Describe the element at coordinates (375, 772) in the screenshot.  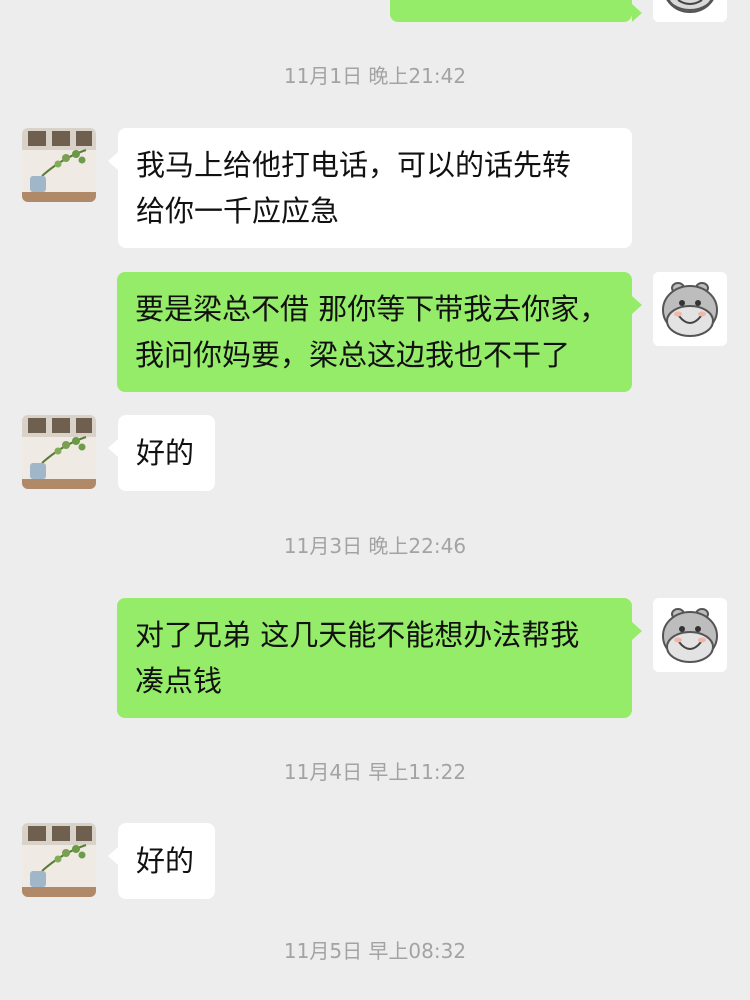
I see `timestamp: 11月4日 早上11:22` at that location.